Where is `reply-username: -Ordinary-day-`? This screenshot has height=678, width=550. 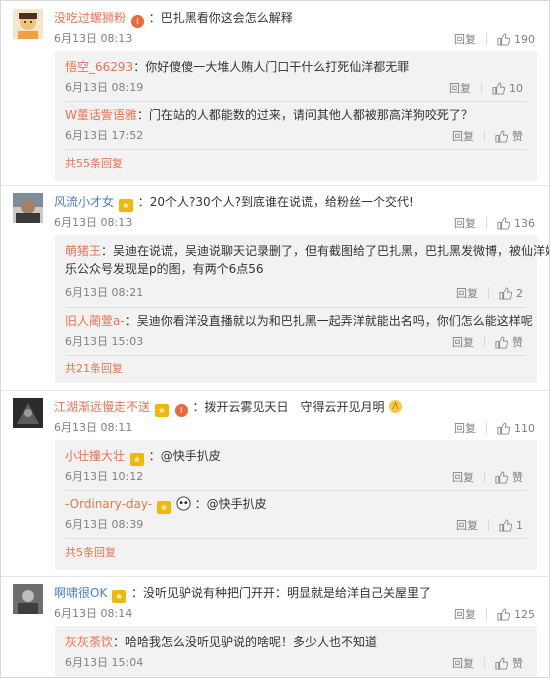 reply-username: -Ordinary-day- is located at coordinates (108, 504).